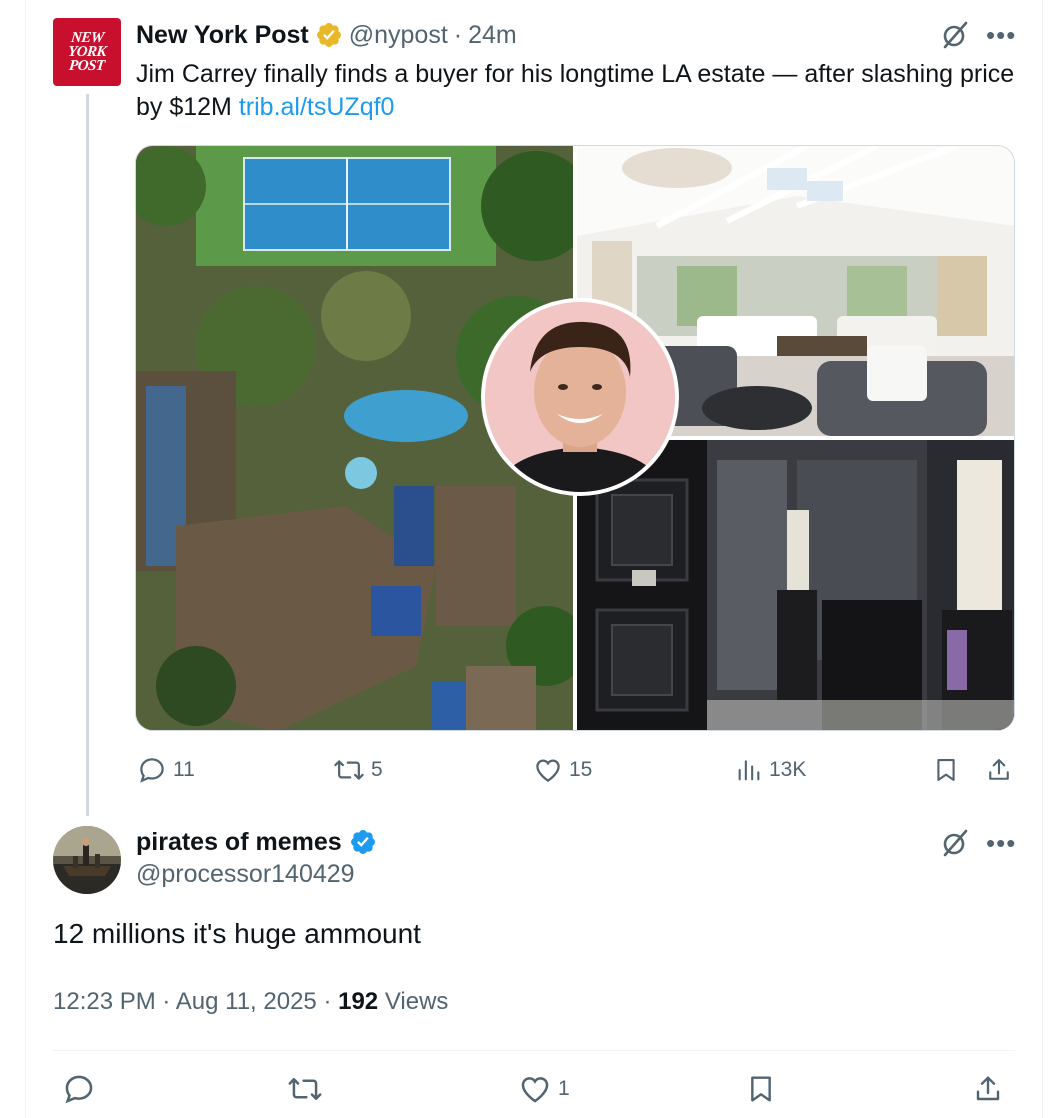 This screenshot has width=1064, height=1118. Describe the element at coordinates (104, 1001) in the screenshot. I see `reply-time: 12:23 PM` at that location.